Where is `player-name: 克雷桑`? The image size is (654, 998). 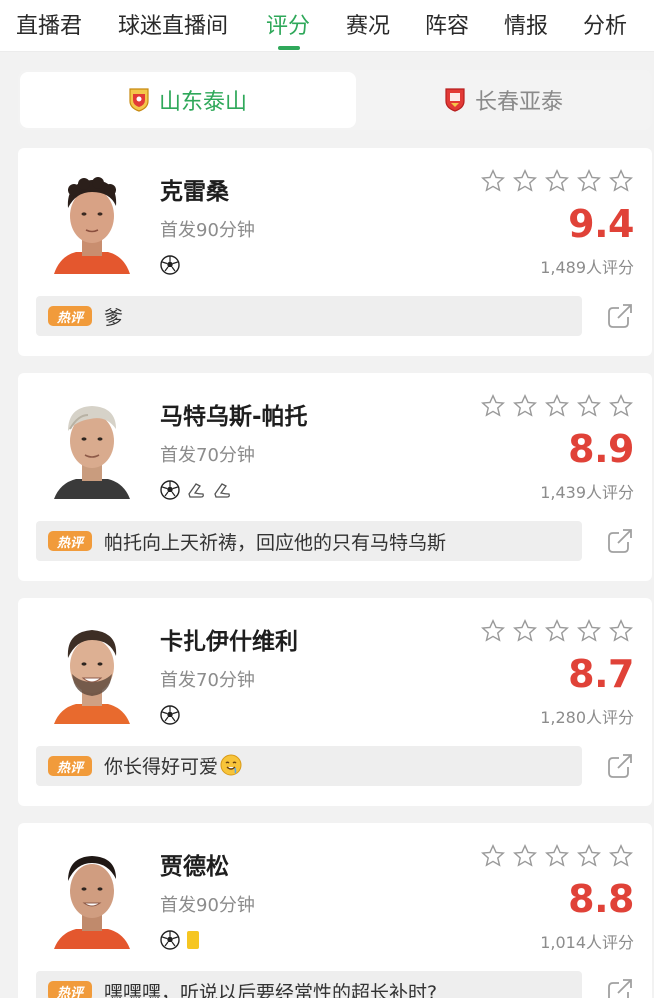 player-name: 克雷桑 is located at coordinates (194, 192).